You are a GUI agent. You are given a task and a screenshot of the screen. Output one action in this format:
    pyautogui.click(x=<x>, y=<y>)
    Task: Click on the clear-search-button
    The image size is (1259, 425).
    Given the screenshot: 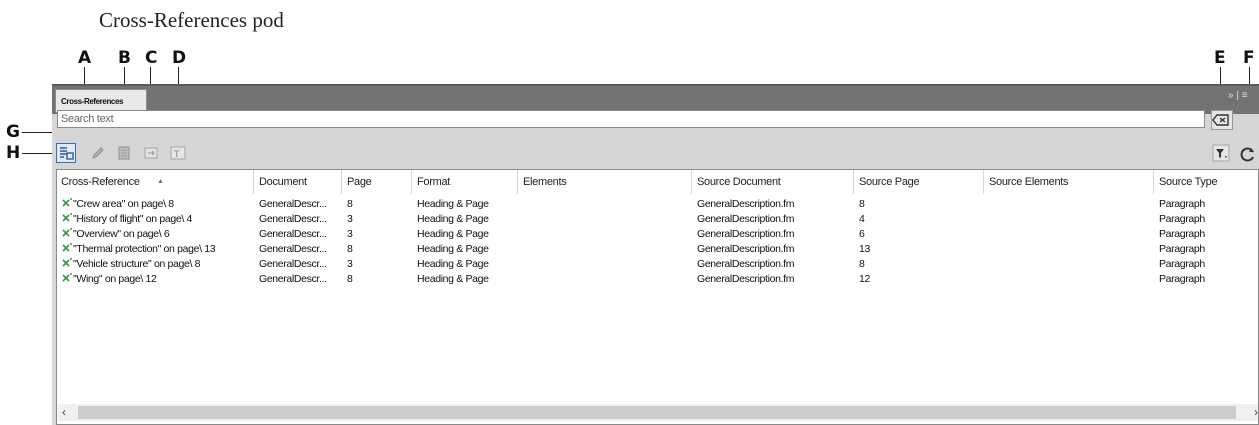 What is the action you would take?
    pyautogui.click(x=1222, y=120)
    